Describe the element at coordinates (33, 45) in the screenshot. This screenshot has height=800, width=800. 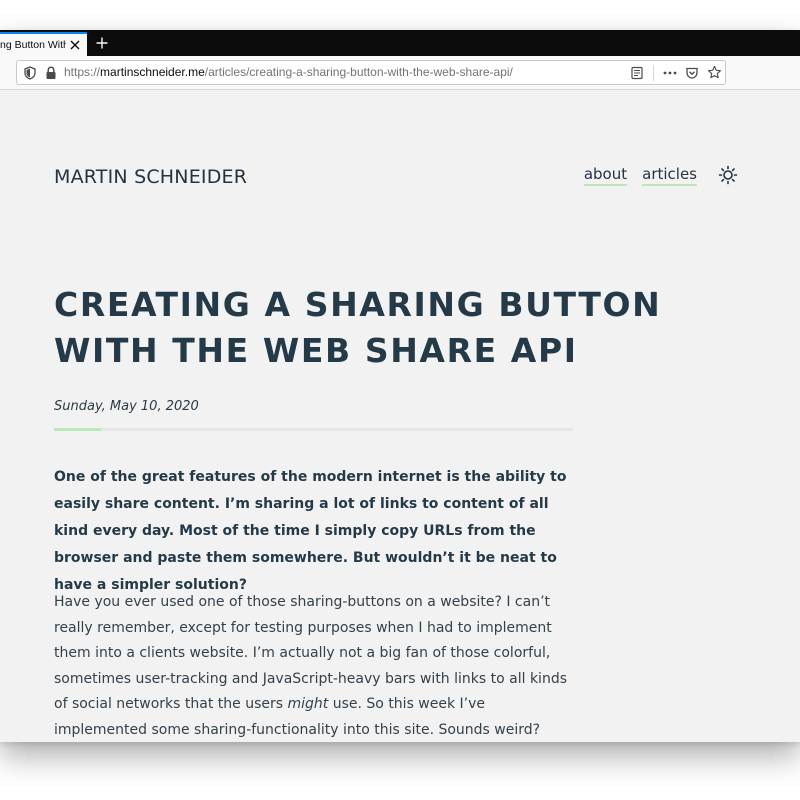
I see `tab-title: ng Button With` at that location.